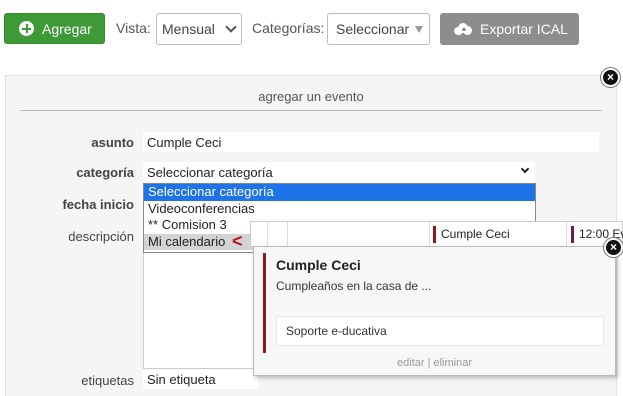  I want to click on dropdown-arrow-icon, so click(419, 29).